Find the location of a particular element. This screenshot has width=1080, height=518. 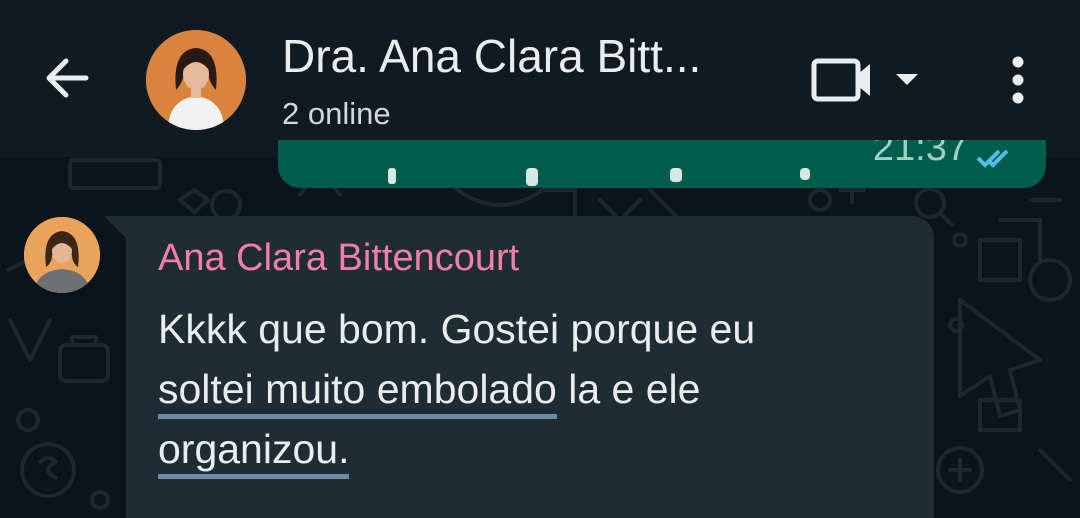

video-call-icon is located at coordinates (864, 80).